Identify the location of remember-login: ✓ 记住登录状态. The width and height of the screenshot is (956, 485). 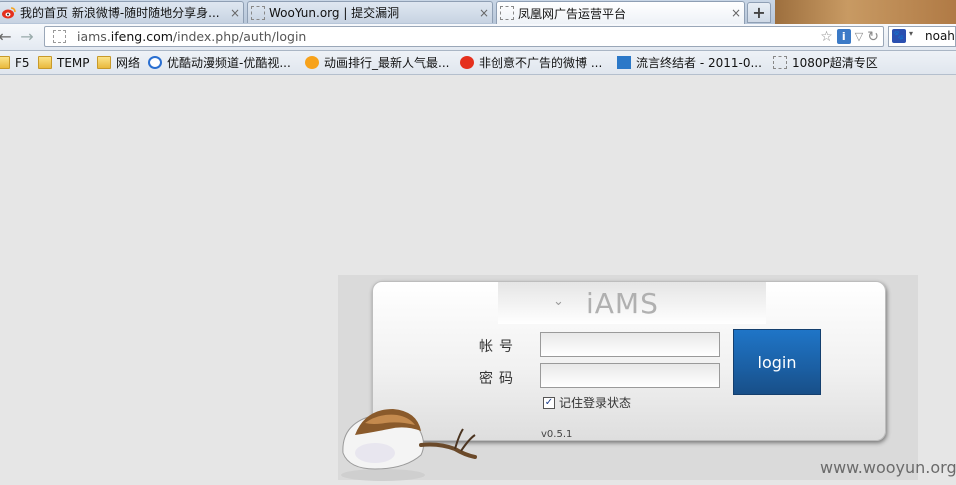
(587, 402).